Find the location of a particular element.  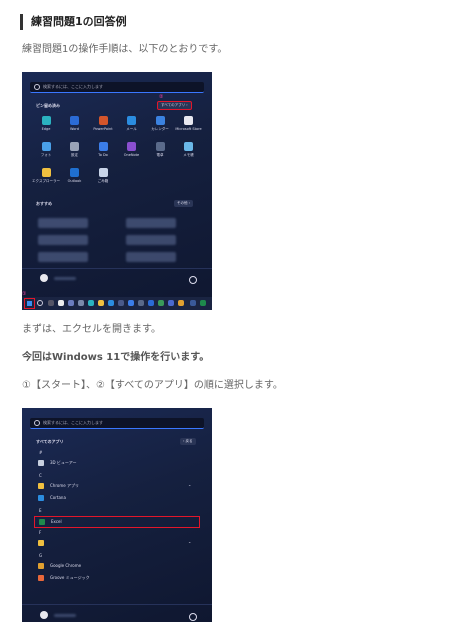

pinned-app: To Do is located at coordinates (103, 149).